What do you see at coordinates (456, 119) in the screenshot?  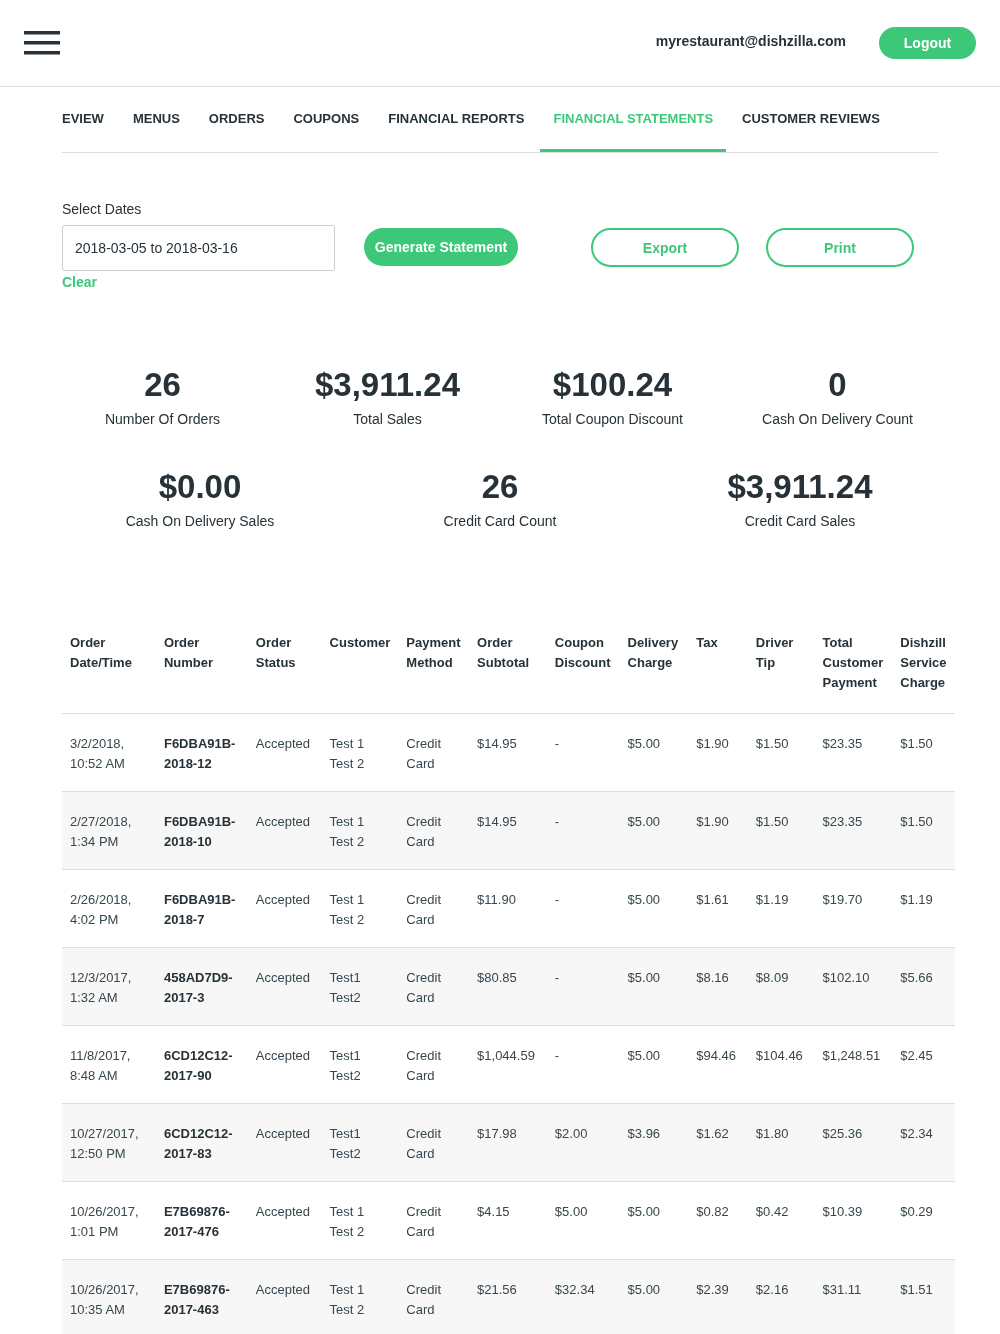 I see `nav-tab: FINANCIAL REPORTS` at bounding box center [456, 119].